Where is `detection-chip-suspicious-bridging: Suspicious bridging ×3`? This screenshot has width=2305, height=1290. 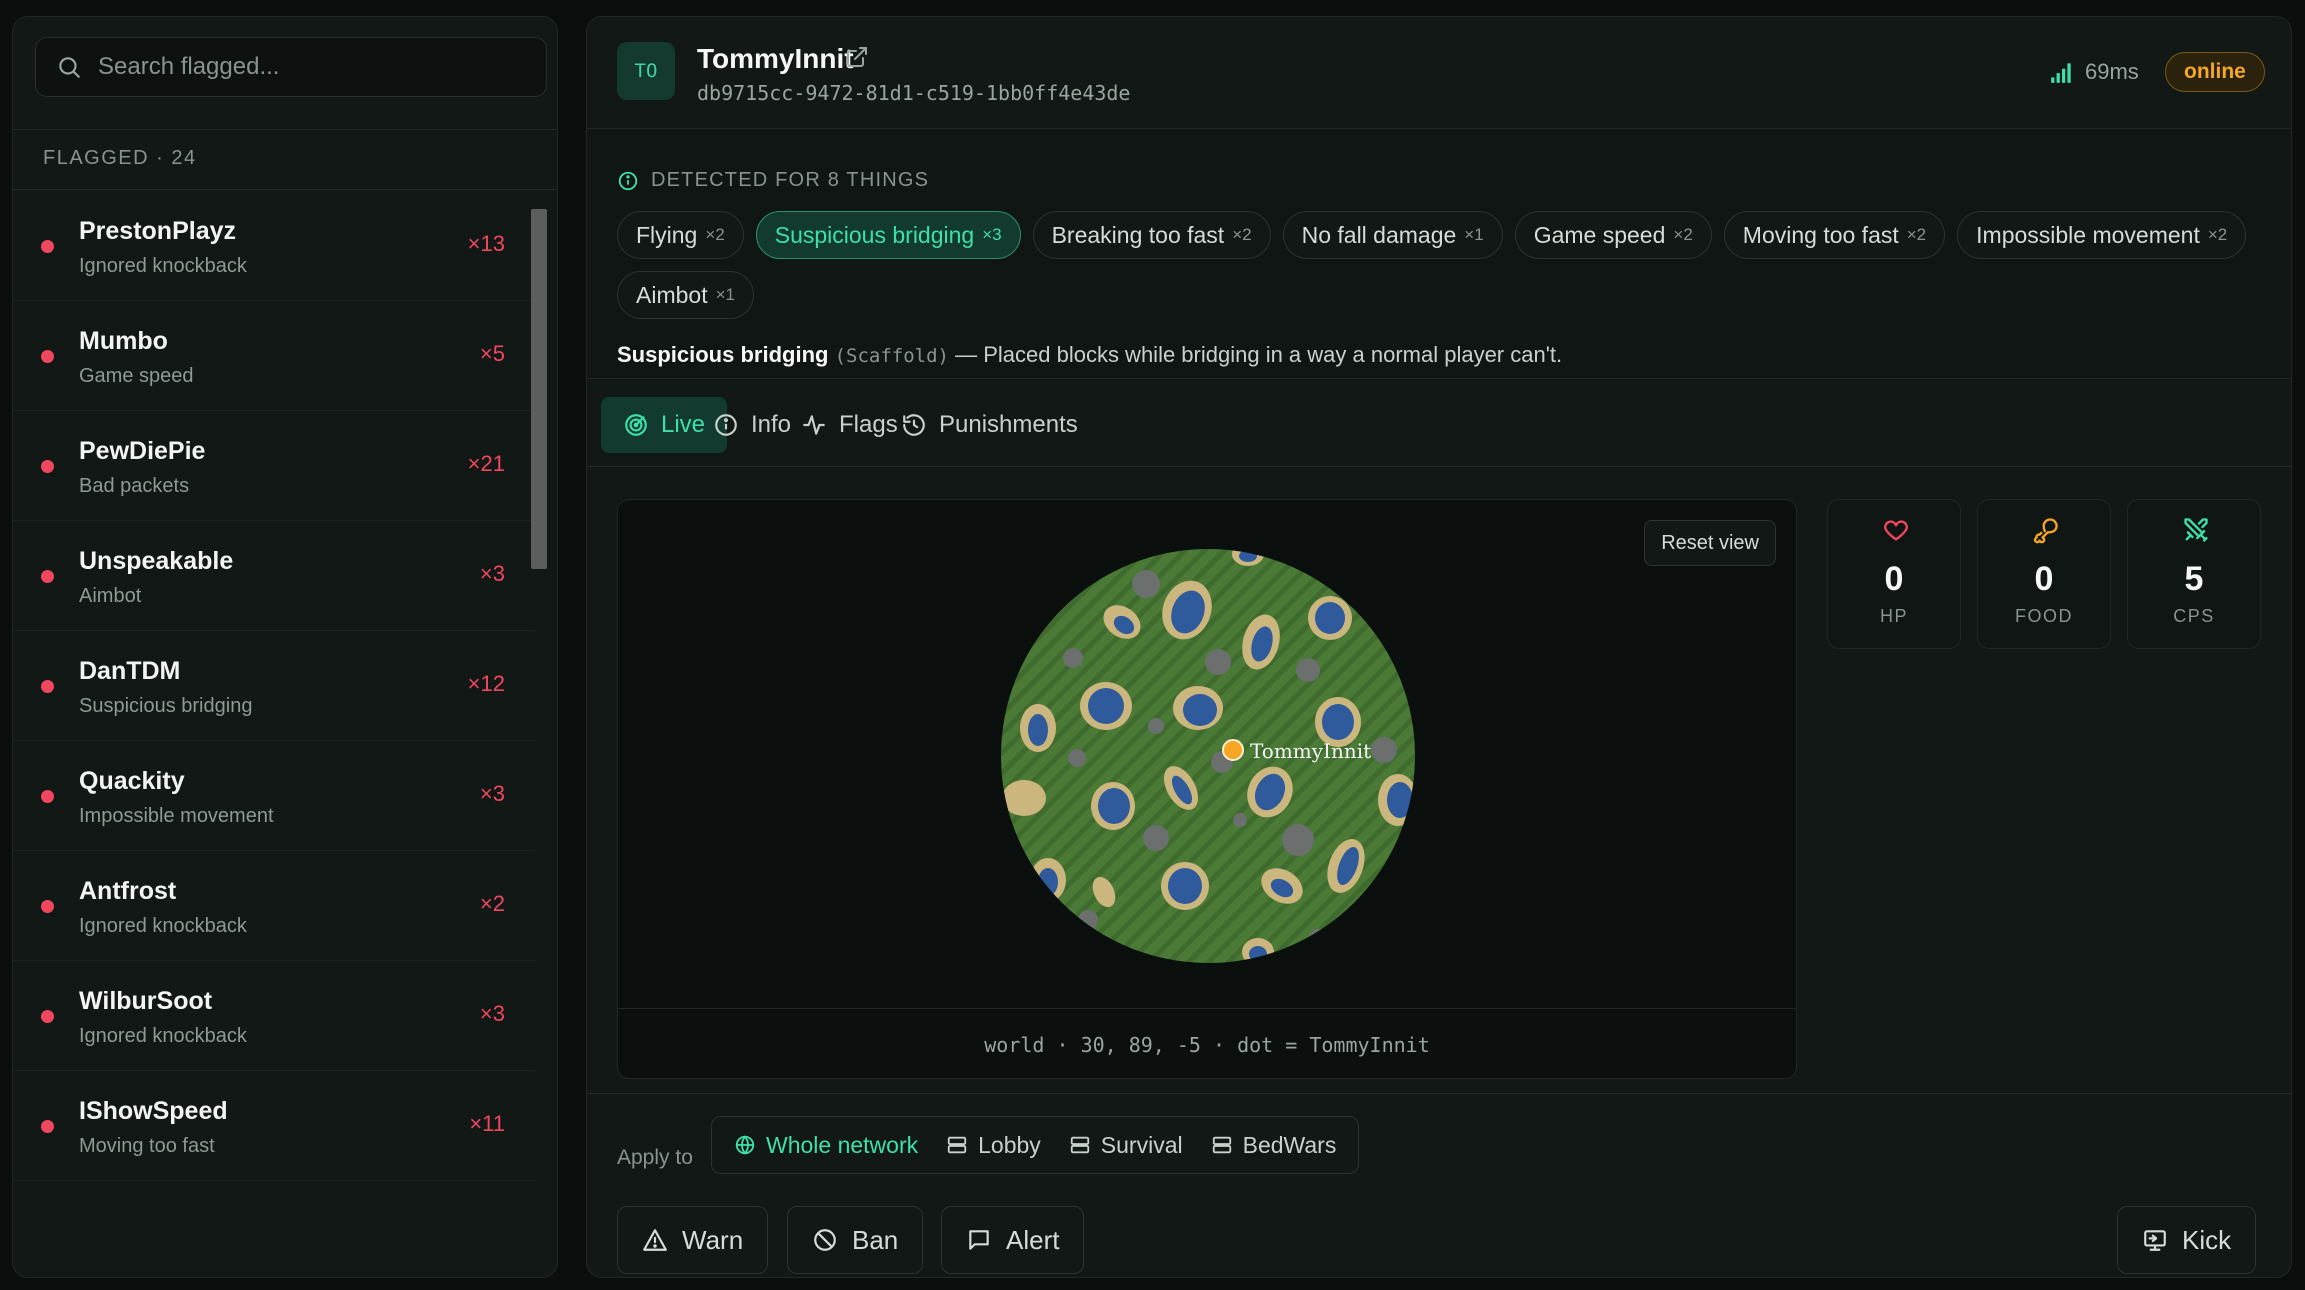 detection-chip-suspicious-bridging: Suspicious bridging ×3 is located at coordinates (888, 235).